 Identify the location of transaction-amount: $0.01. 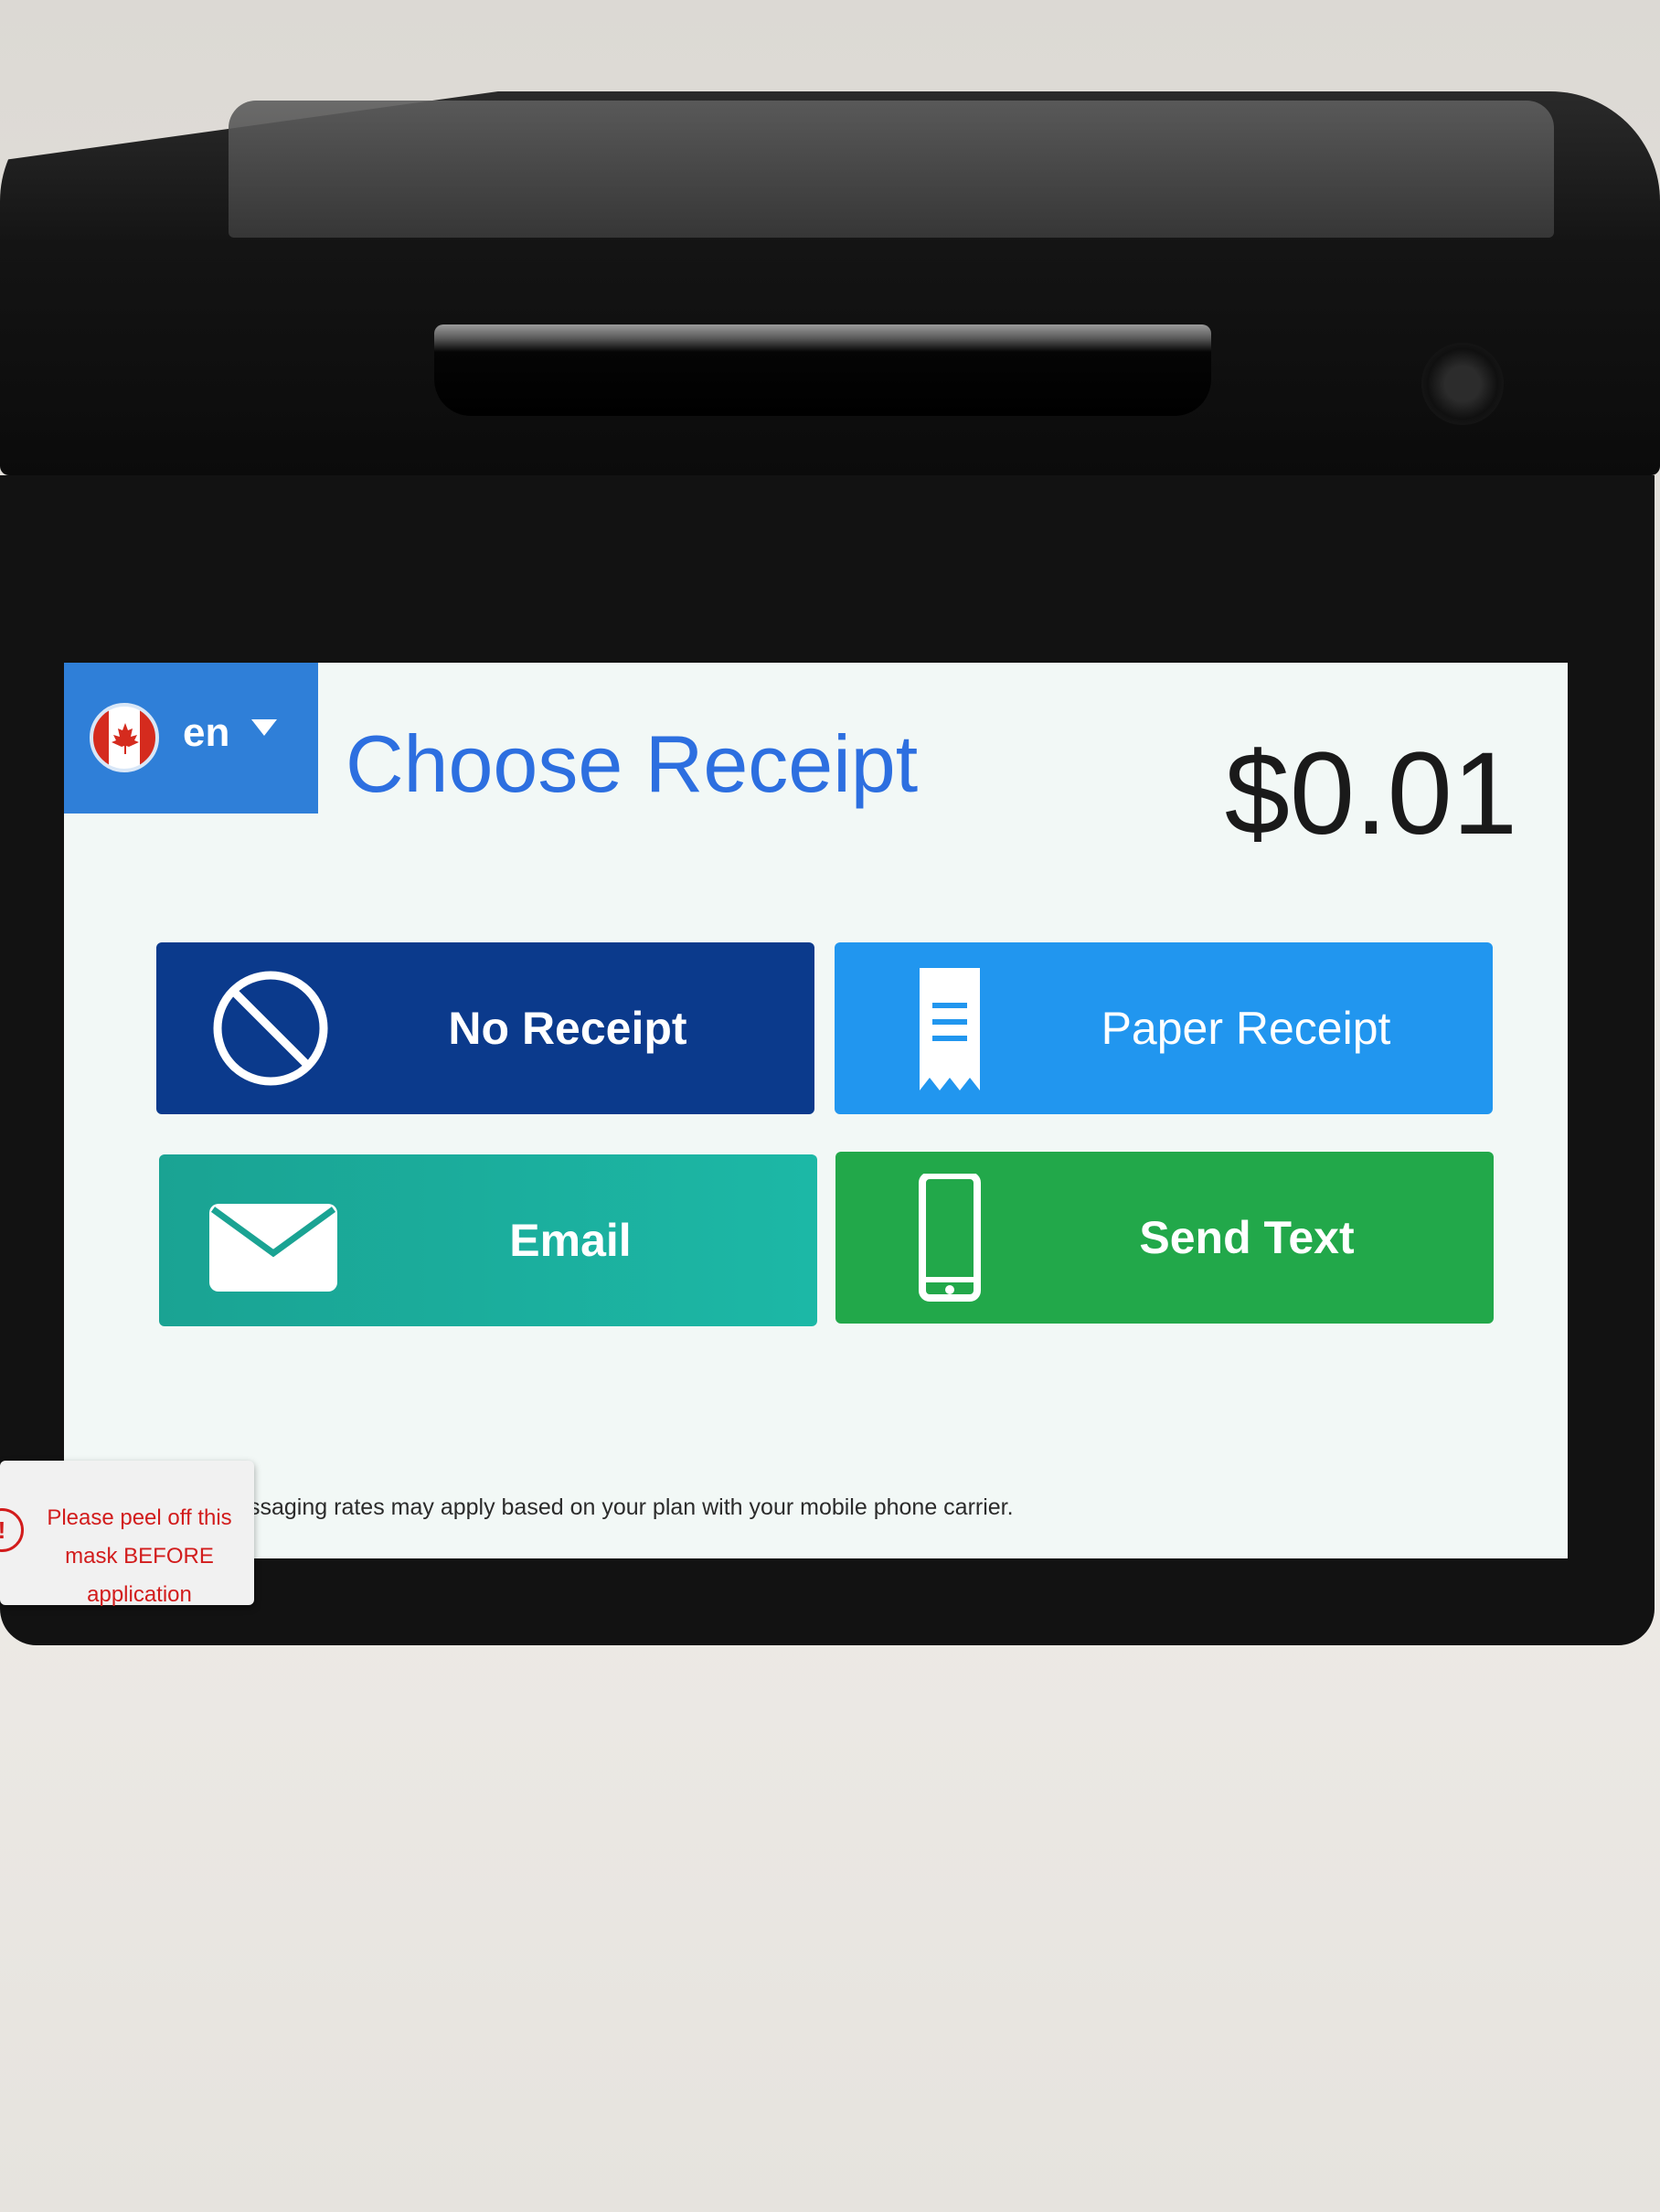
(1370, 793).